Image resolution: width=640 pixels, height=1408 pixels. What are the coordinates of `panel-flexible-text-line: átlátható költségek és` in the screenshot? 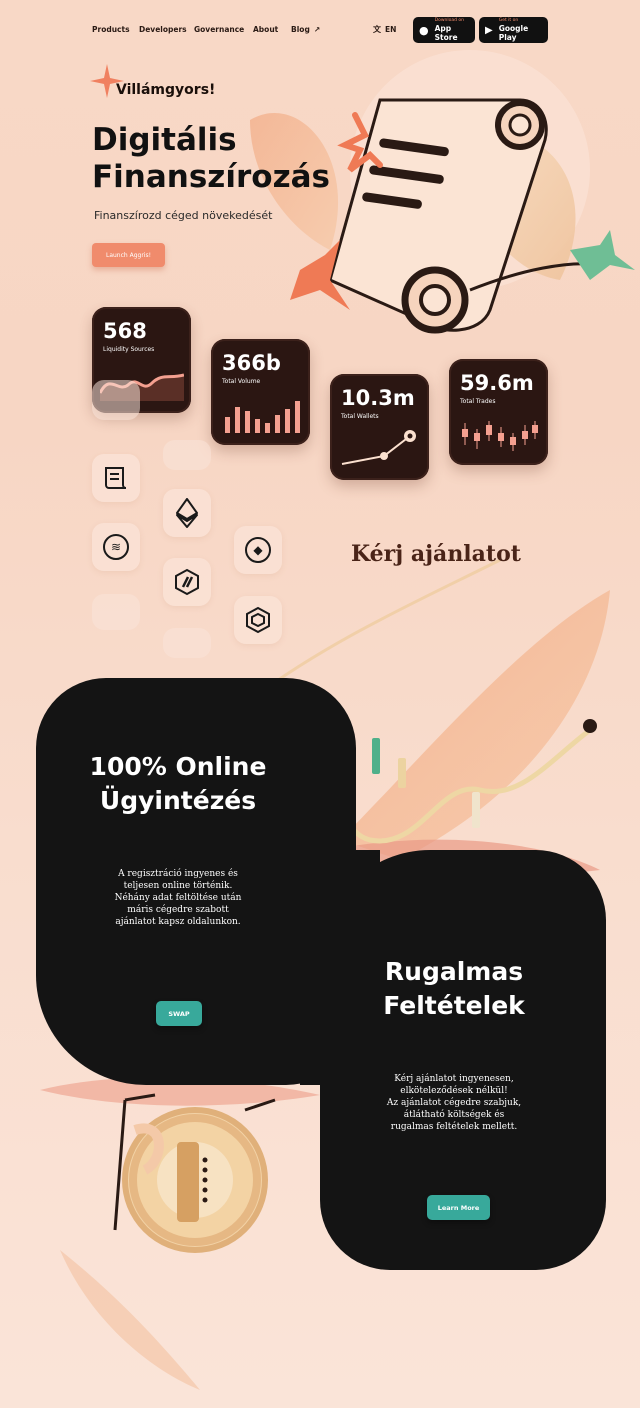 It's located at (454, 1115).